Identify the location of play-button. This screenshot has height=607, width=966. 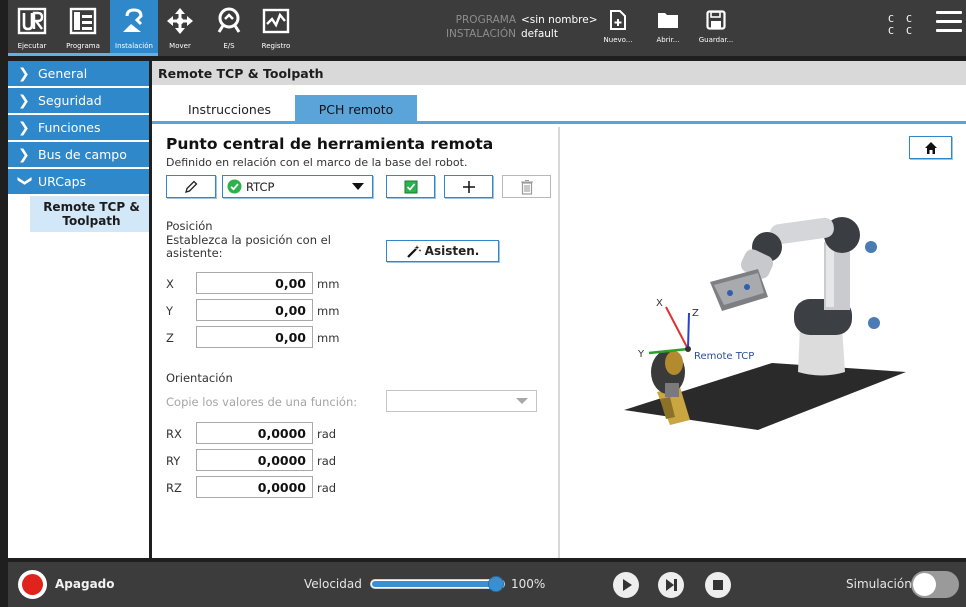
(626, 585).